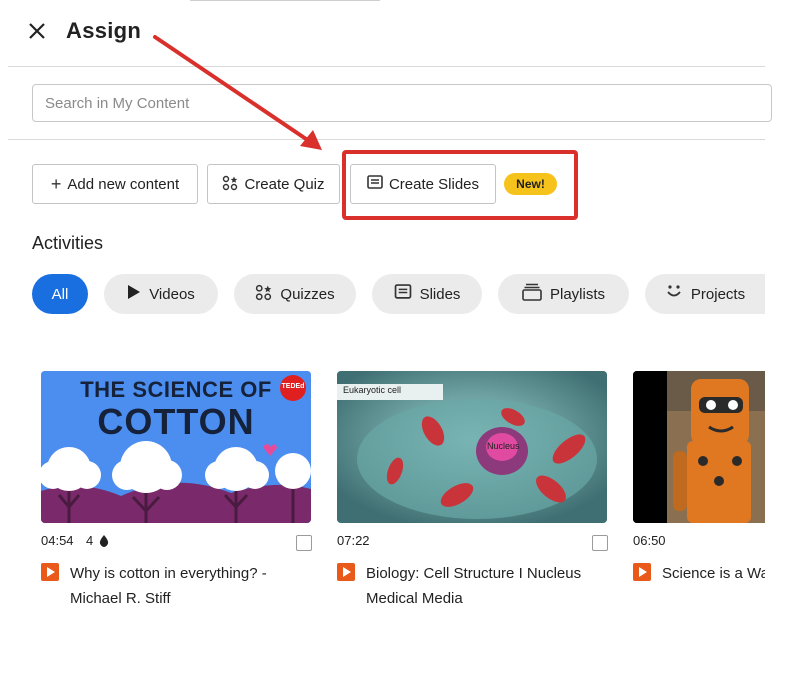 The height and width of the screenshot is (683, 787). I want to click on video-thumbnail: THE SCIENCE OF COTTON TEDEd, so click(176, 447).